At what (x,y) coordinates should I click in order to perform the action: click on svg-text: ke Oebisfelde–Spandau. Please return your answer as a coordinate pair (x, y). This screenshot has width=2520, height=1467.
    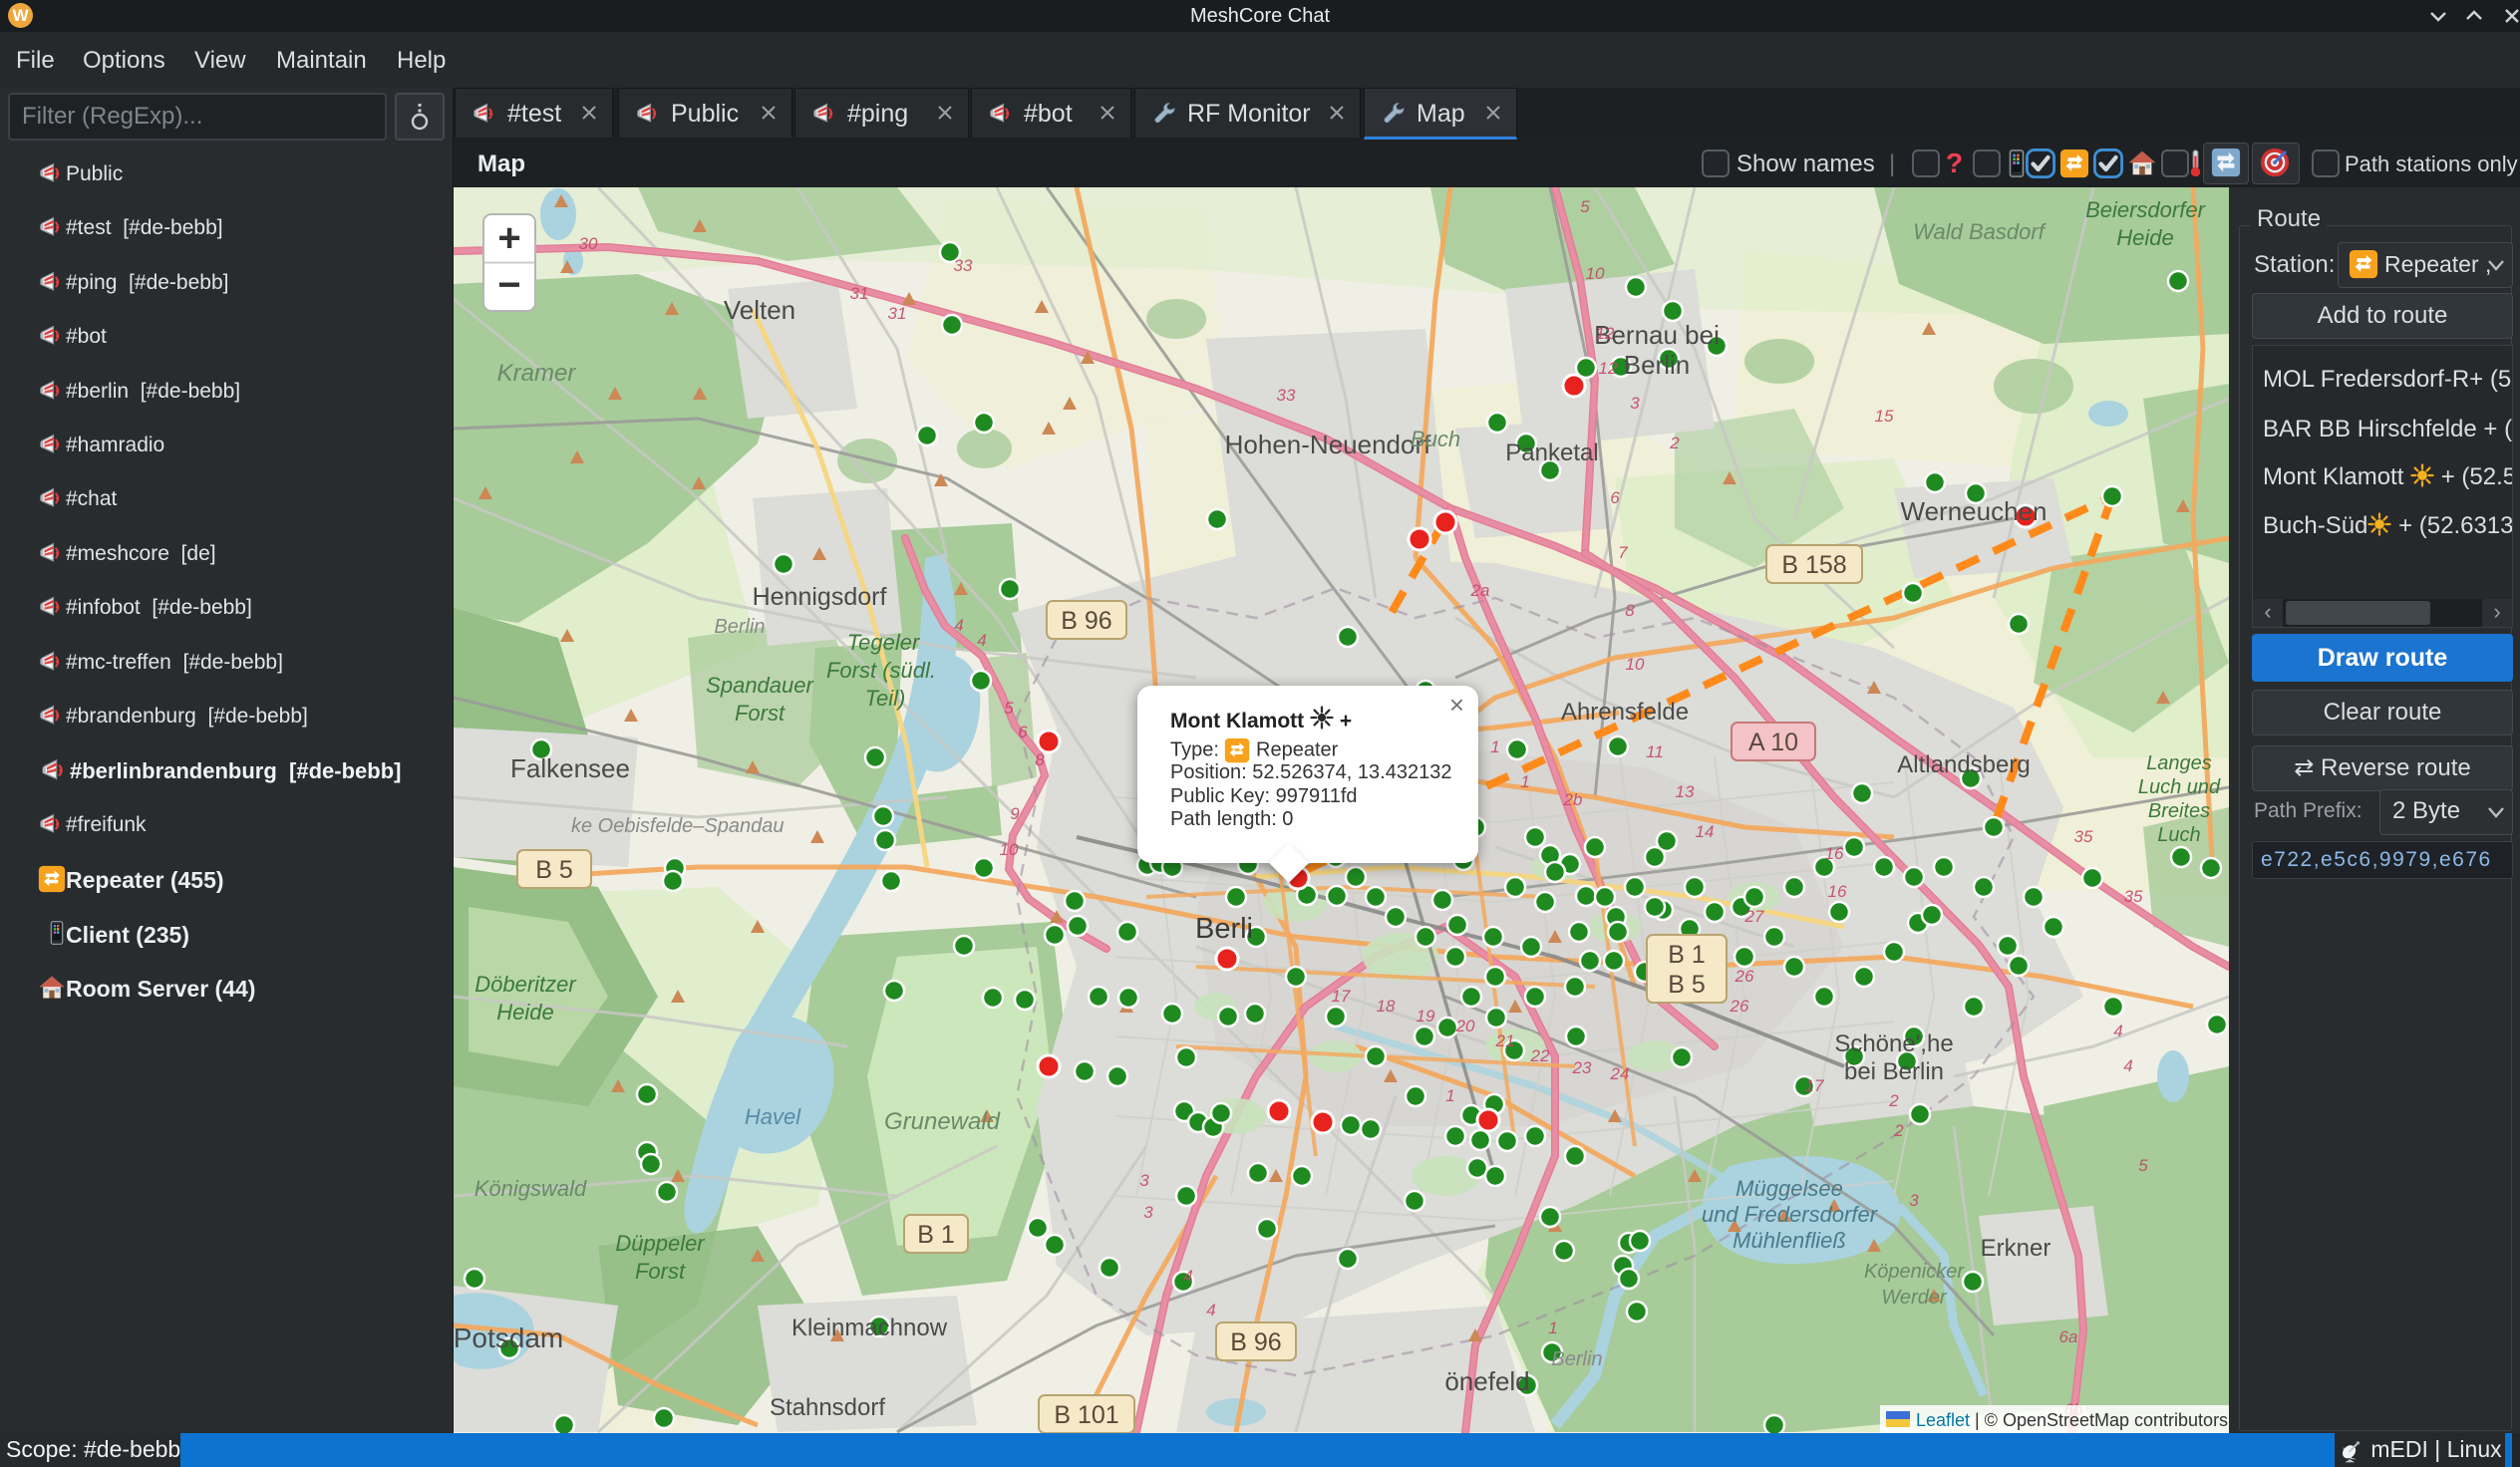
    Looking at the image, I should click on (678, 826).